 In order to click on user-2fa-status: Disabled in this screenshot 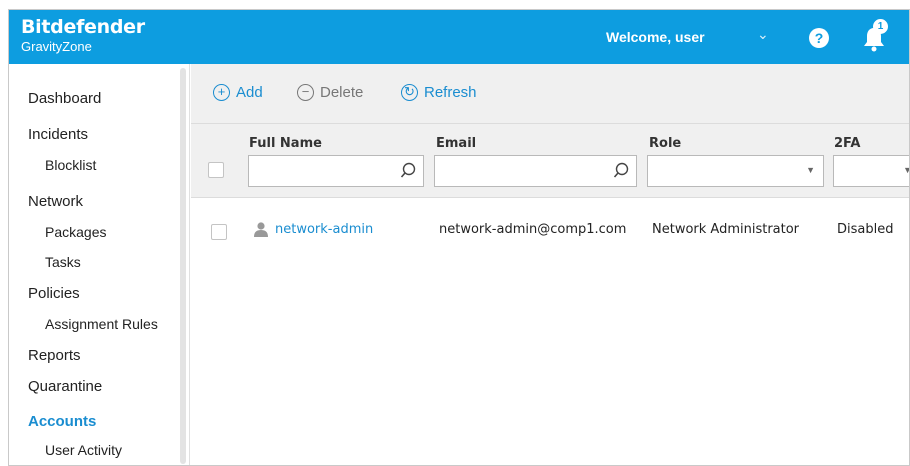, I will do `click(865, 229)`.